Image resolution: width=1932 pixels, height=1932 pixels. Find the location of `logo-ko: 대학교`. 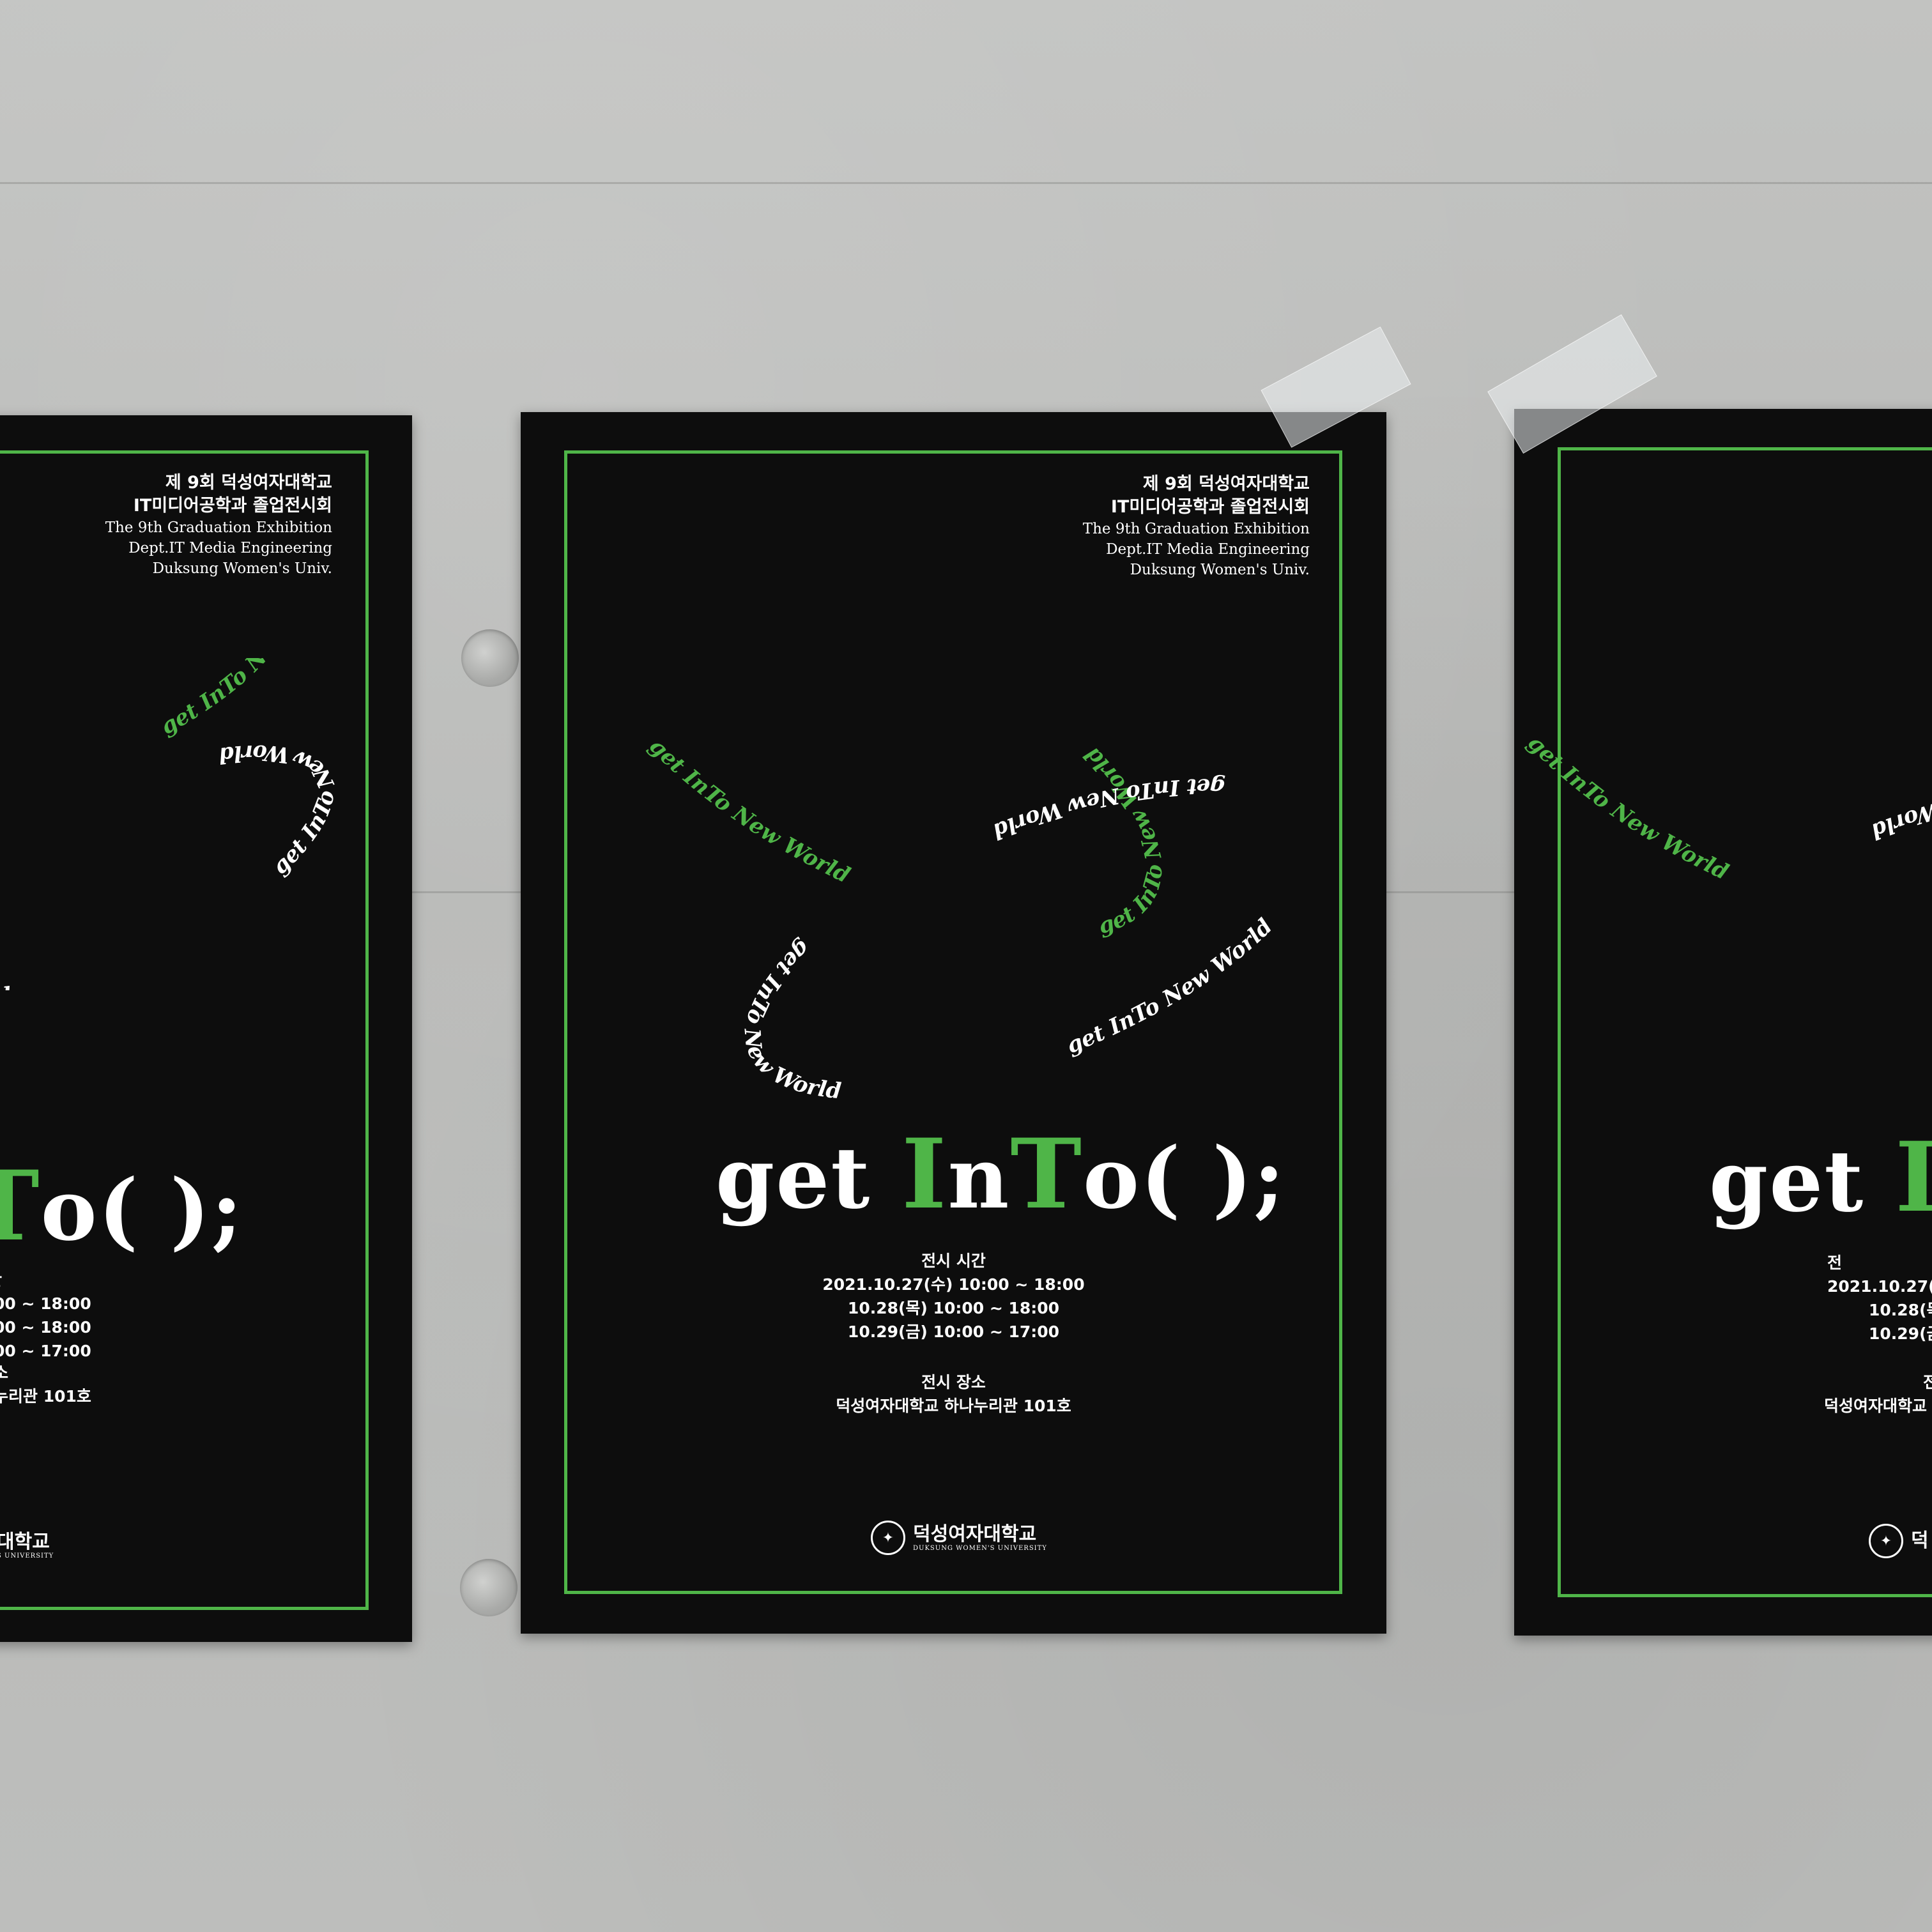

logo-ko: 대학교 is located at coordinates (25, 1542).